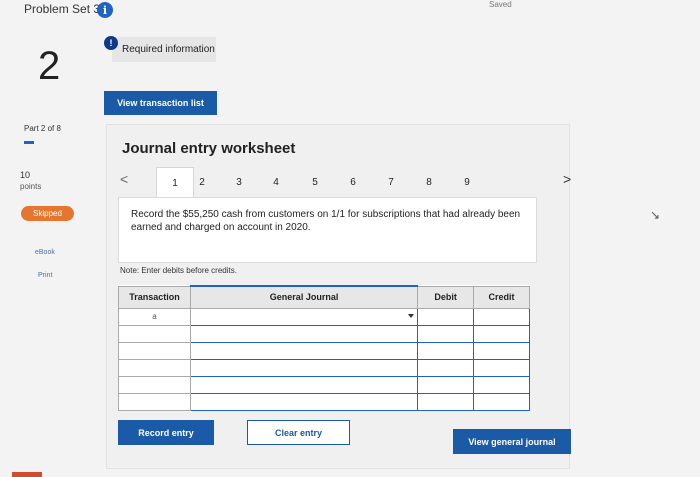 The height and width of the screenshot is (477, 700). What do you see at coordinates (124, 179) in the screenshot?
I see `chevron-left-icon: <` at bounding box center [124, 179].